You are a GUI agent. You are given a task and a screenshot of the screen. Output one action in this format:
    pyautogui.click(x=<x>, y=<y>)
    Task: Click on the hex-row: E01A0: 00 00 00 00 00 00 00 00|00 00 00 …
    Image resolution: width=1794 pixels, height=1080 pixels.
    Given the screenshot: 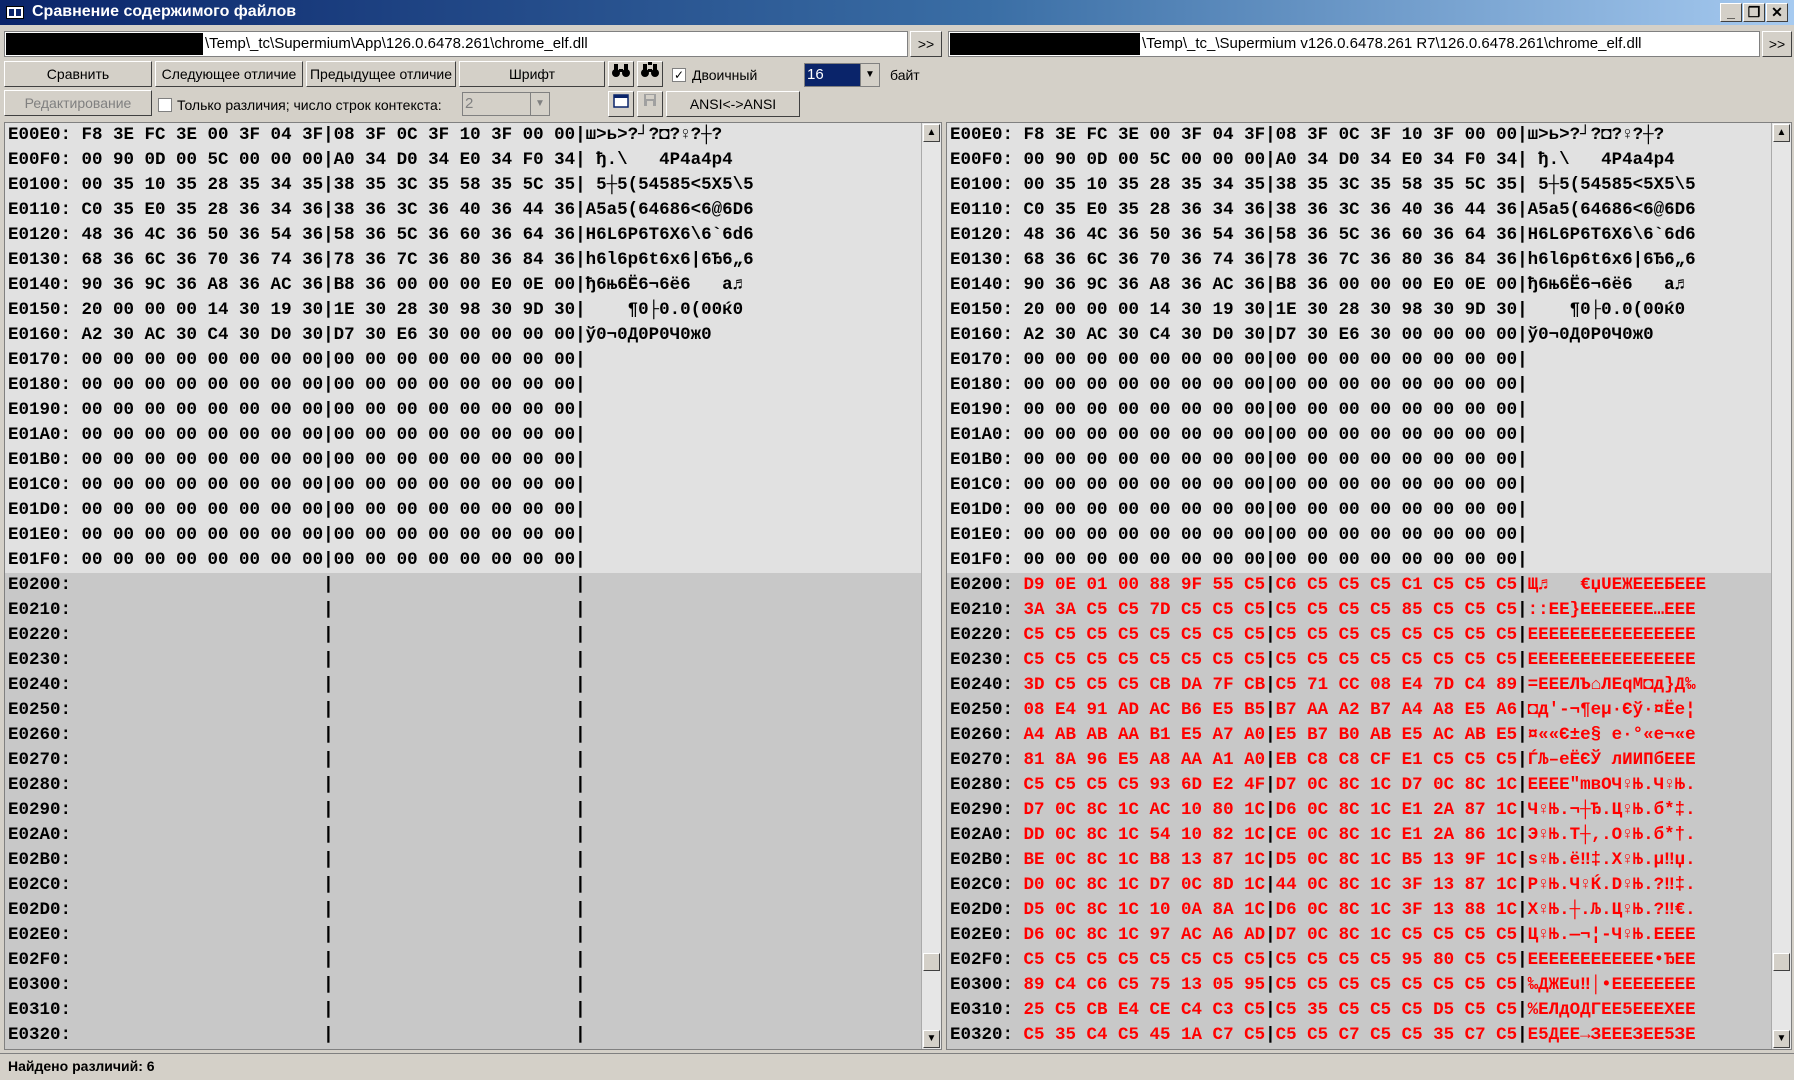 What is the action you would take?
    pyautogui.click(x=1360, y=435)
    